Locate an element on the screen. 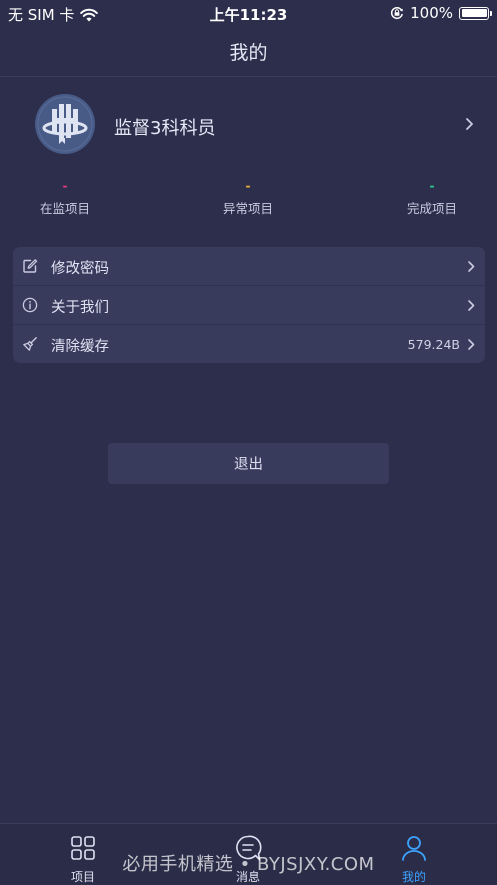  orientation-lock-icon is located at coordinates (397, 13).